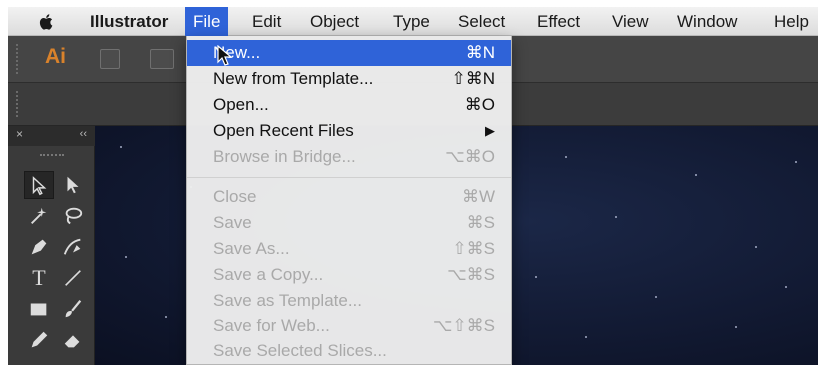 This screenshot has width=818, height=365. Describe the element at coordinates (19, 134) in the screenshot. I see `close-icon: ×` at that location.